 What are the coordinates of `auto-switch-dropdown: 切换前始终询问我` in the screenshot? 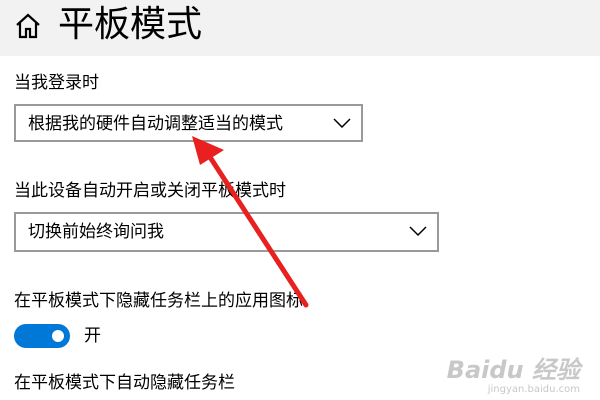 It's located at (226, 232).